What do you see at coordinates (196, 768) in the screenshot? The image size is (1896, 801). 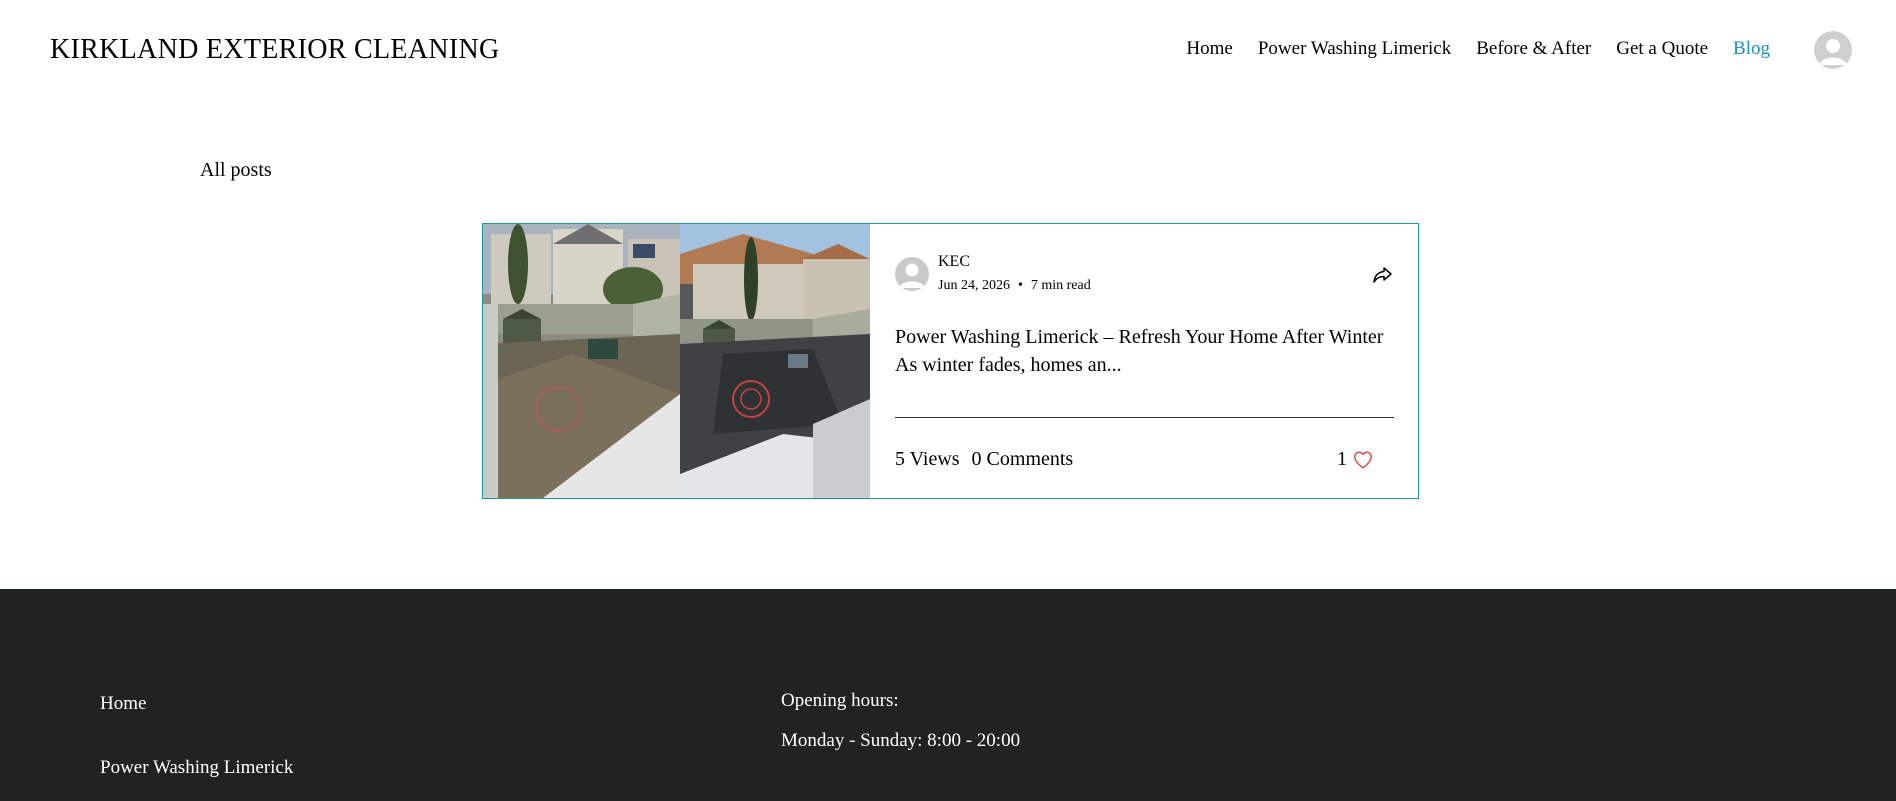 I see `footer-link-power-washing-limerick: Power Washing Limerick` at bounding box center [196, 768].